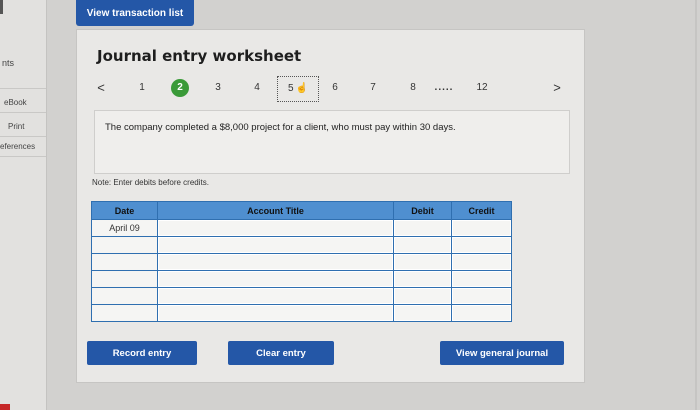  I want to click on sidebar-item-print: Print, so click(16, 126).